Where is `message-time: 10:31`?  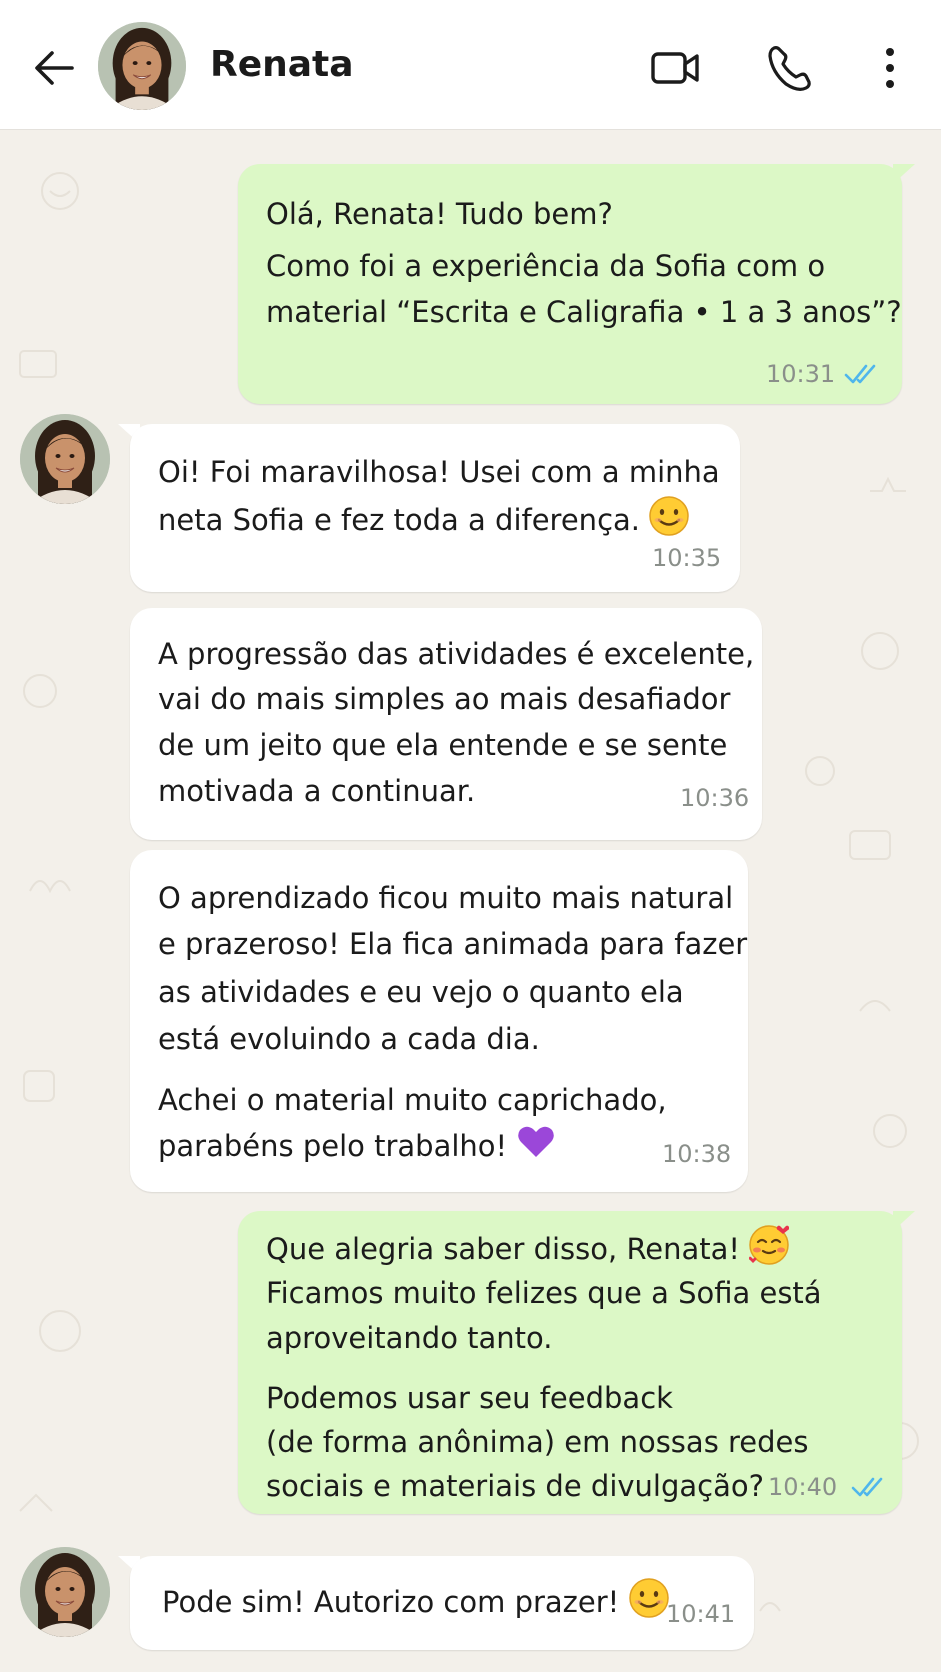
message-time: 10:31 is located at coordinates (801, 374).